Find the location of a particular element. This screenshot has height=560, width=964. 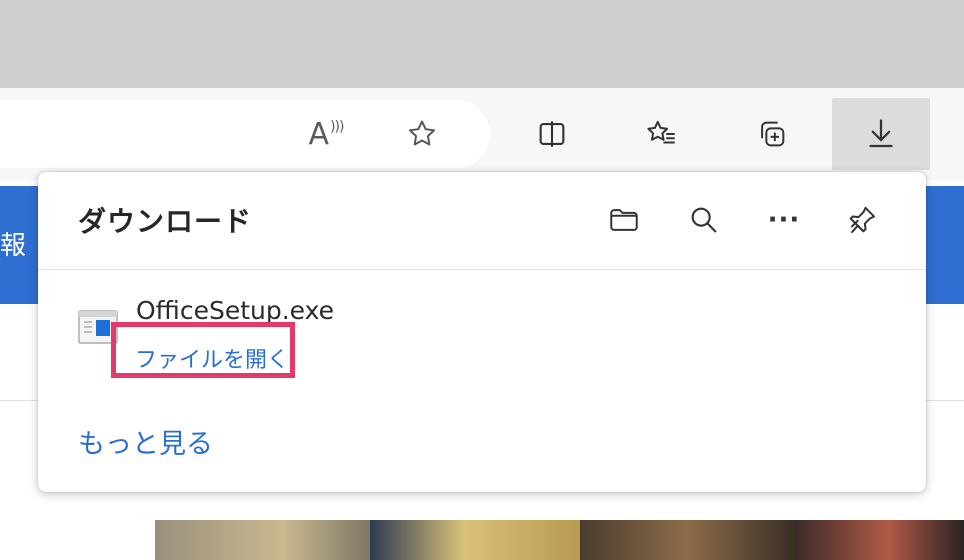

panel-title: ダウンロード is located at coordinates (165, 221).